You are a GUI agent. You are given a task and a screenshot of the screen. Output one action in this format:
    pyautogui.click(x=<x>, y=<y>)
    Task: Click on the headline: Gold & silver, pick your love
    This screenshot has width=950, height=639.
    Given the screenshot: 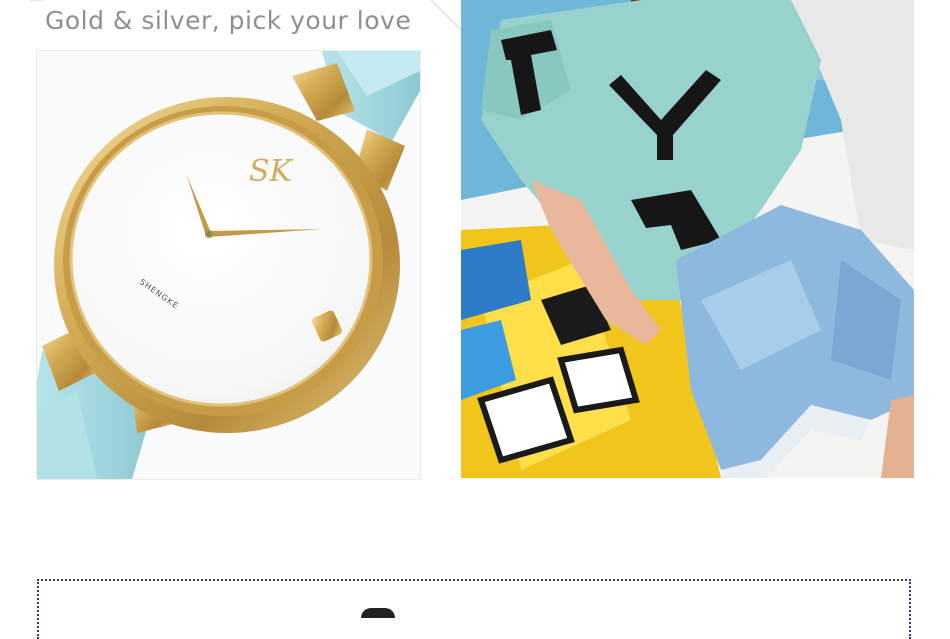 What is the action you would take?
    pyautogui.click(x=228, y=20)
    